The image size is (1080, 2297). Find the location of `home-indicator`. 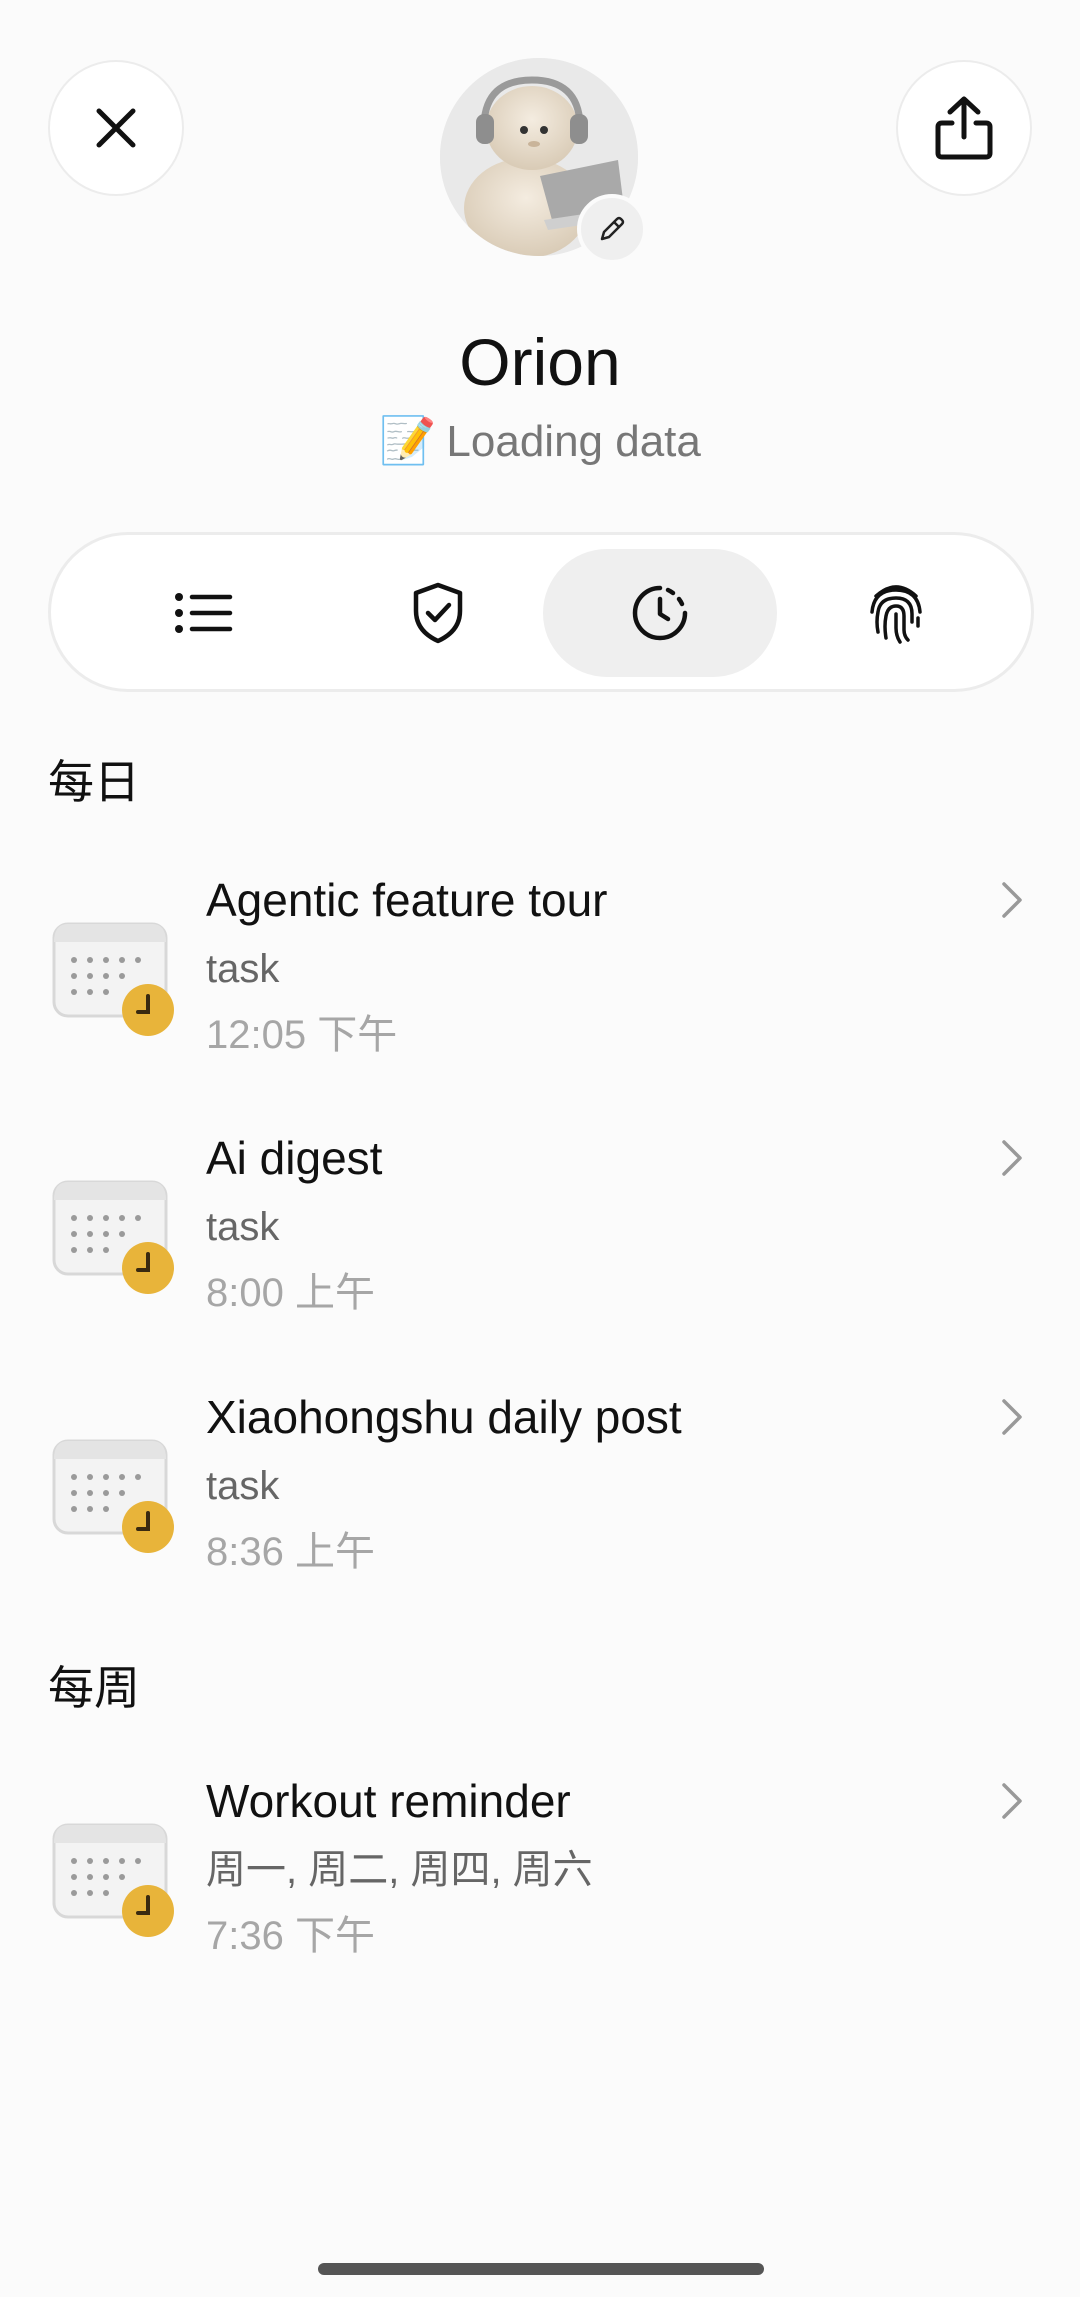

home-indicator is located at coordinates (541, 2269).